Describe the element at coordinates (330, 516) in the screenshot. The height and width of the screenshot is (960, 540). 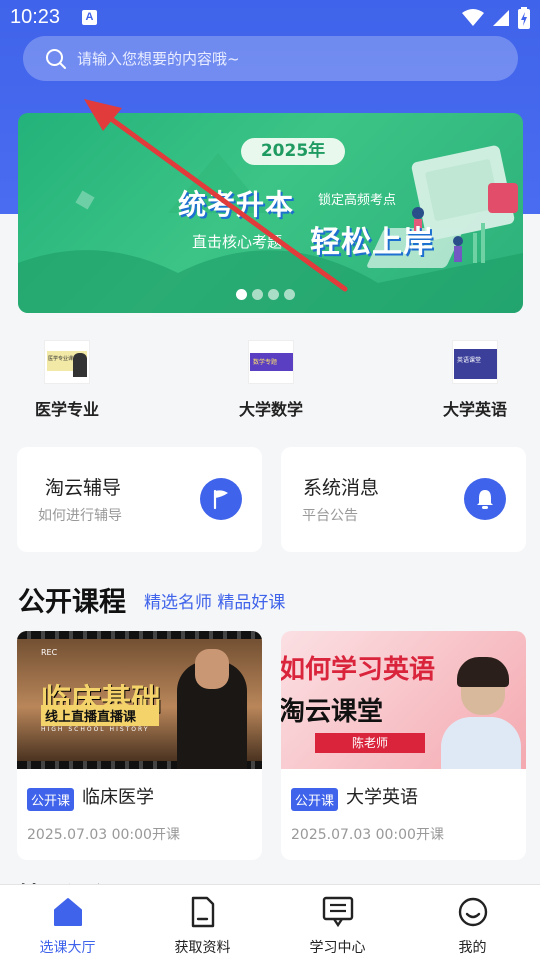
I see `system-message-subtitle: 平台公告` at that location.